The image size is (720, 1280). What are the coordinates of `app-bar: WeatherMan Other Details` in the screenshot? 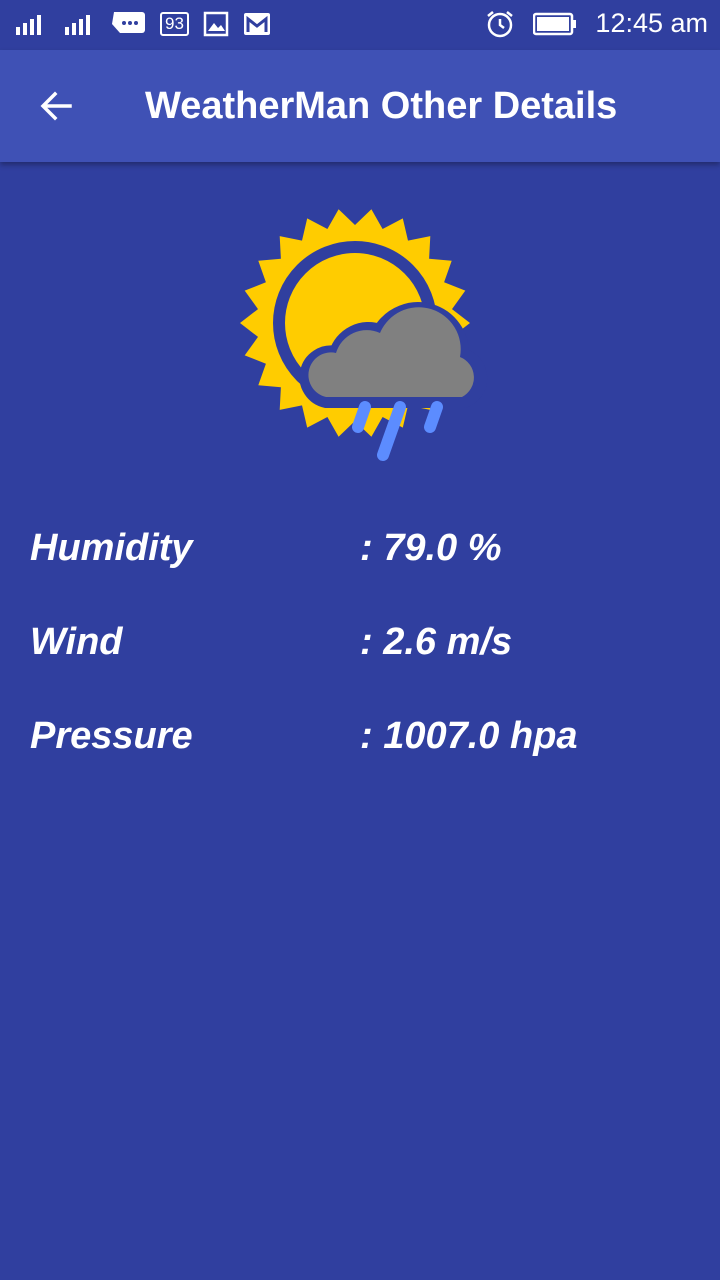 It's located at (360, 106).